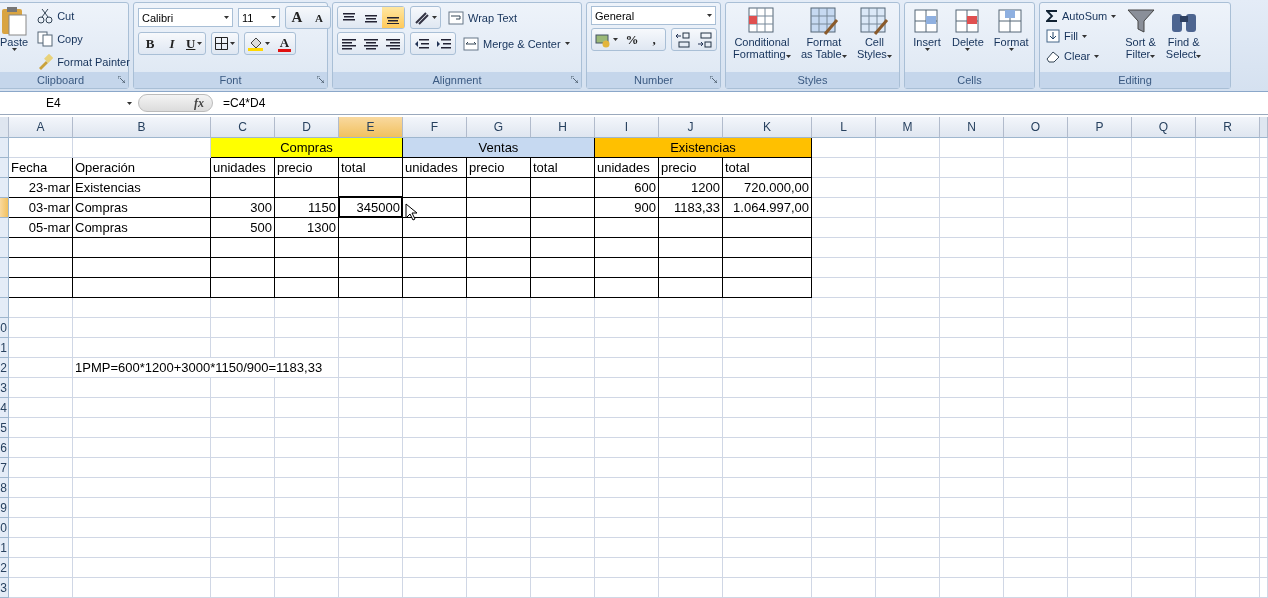 The width and height of the screenshot is (1268, 598). What do you see at coordinates (172, 43) in the screenshot?
I see `italic-button: I` at bounding box center [172, 43].